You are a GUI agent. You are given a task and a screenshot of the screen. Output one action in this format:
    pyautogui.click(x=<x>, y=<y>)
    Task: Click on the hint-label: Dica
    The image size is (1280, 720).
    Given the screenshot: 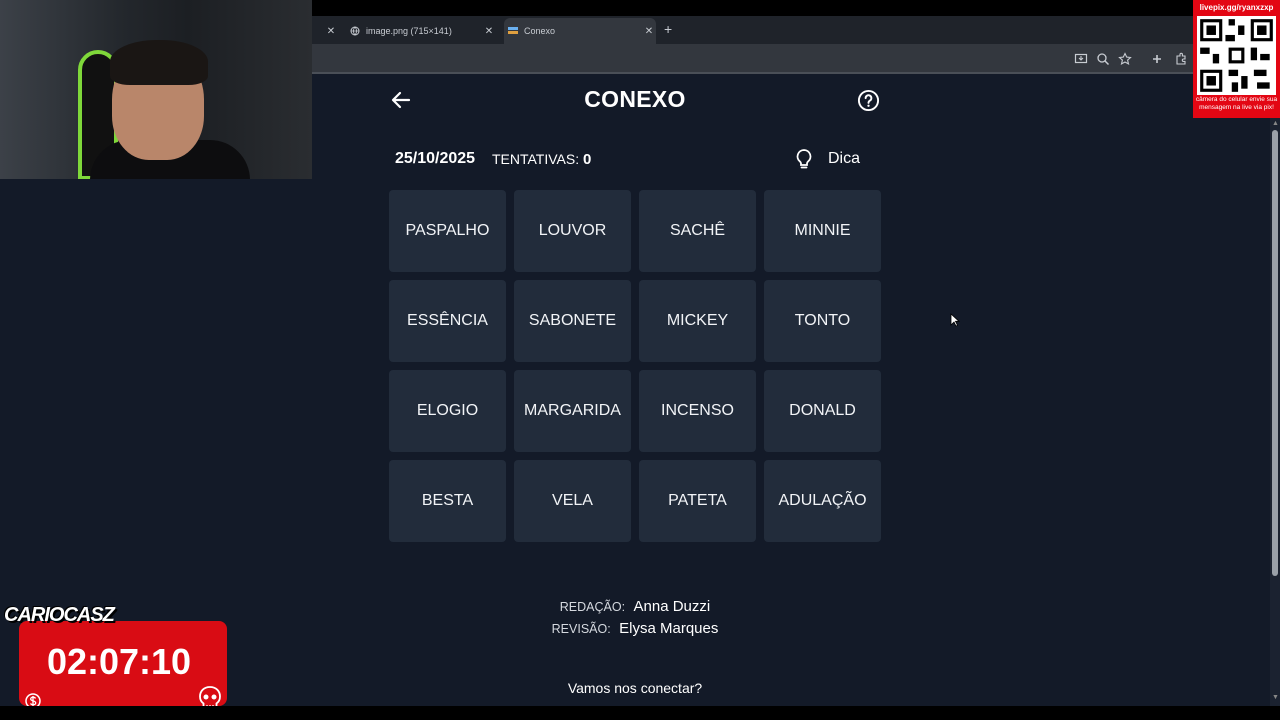 What is the action you would take?
    pyautogui.click(x=844, y=158)
    